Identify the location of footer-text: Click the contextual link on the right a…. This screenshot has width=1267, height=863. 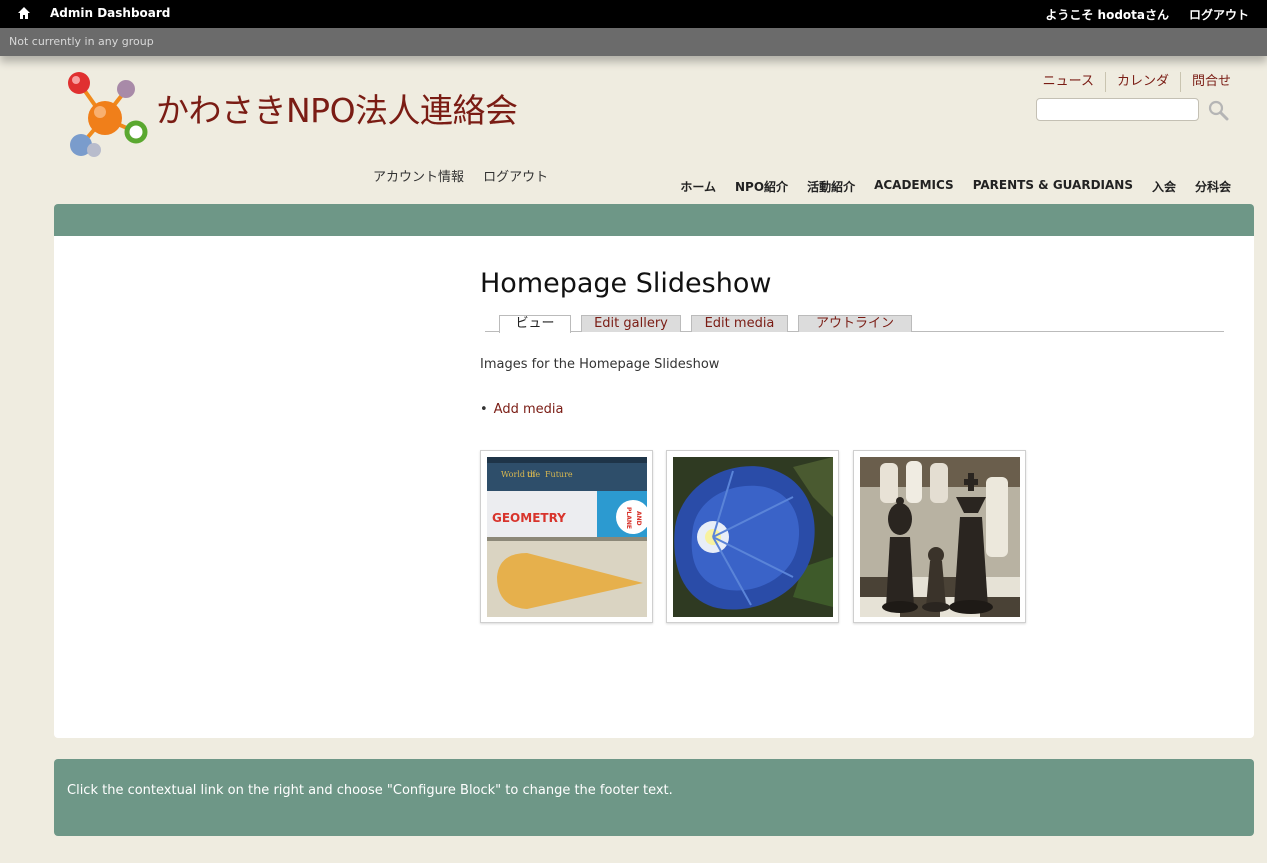
(370, 790).